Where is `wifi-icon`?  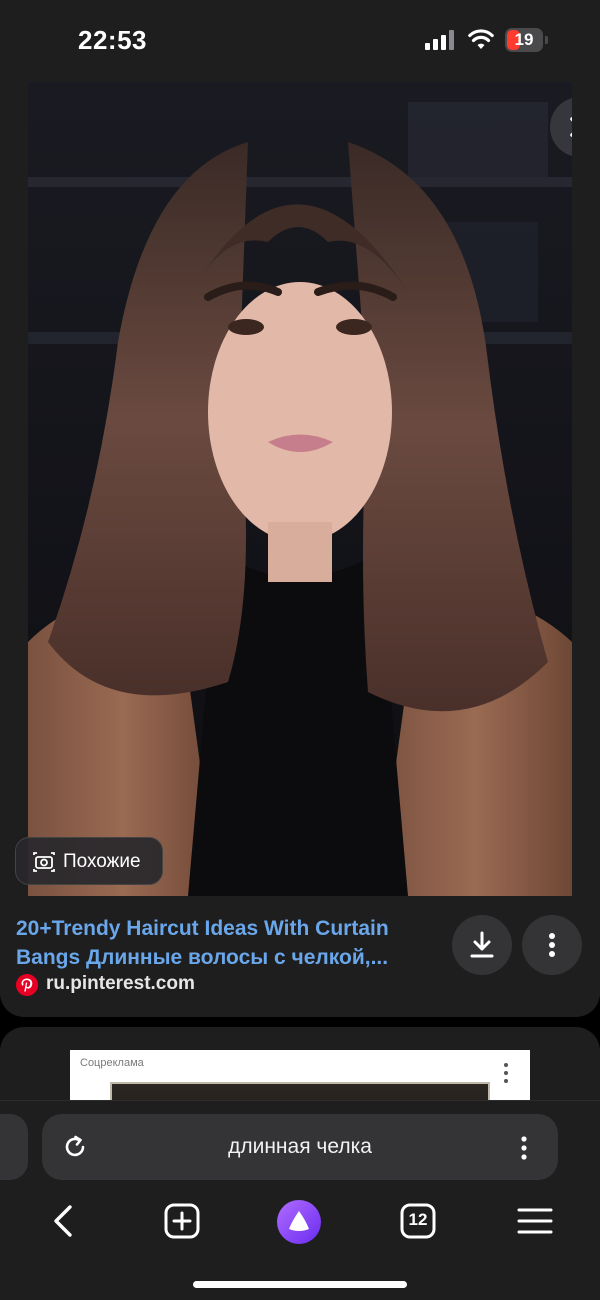 wifi-icon is located at coordinates (481, 39).